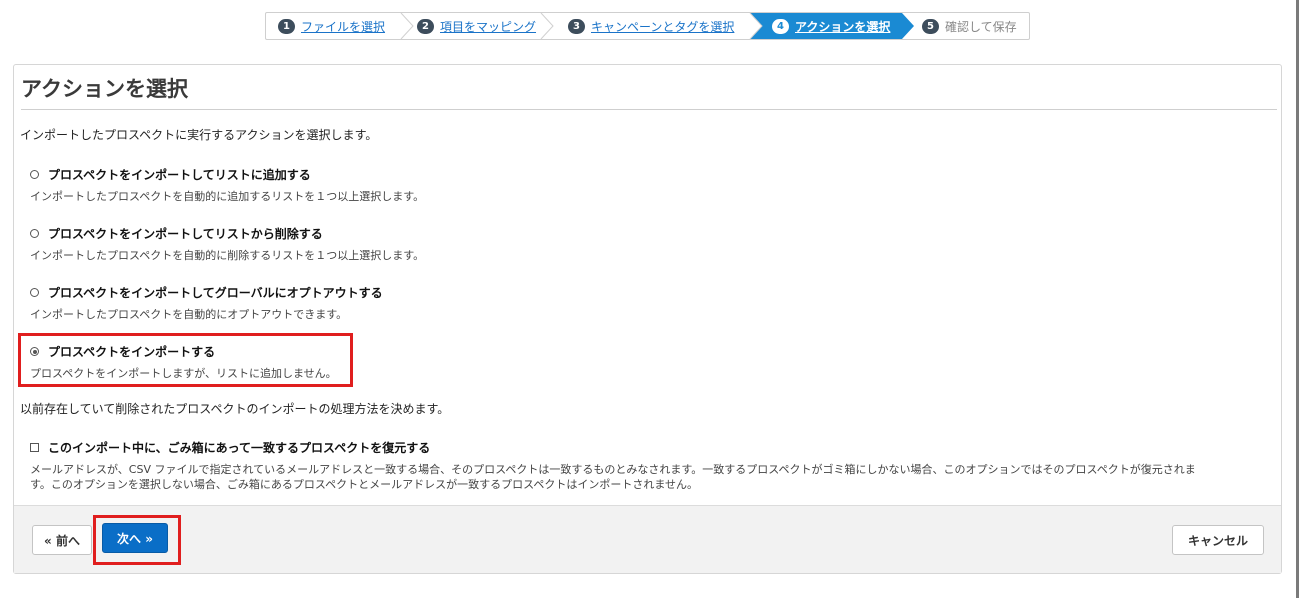 The height and width of the screenshot is (598, 1299). Describe the element at coordinates (34, 174) in the screenshot. I see `radio-add-to-list` at that location.